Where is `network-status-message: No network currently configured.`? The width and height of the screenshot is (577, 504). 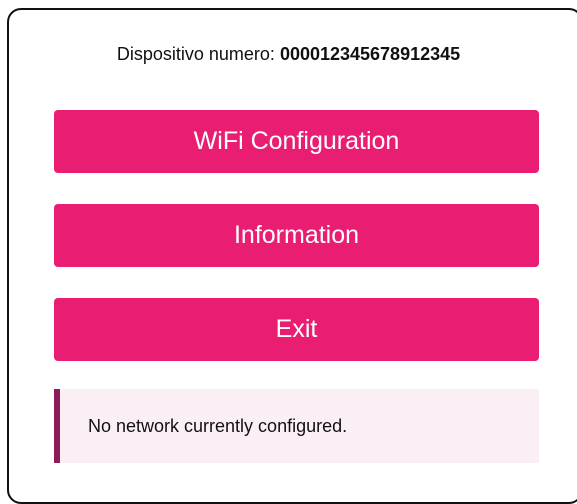 network-status-message: No network currently configured. is located at coordinates (296, 426).